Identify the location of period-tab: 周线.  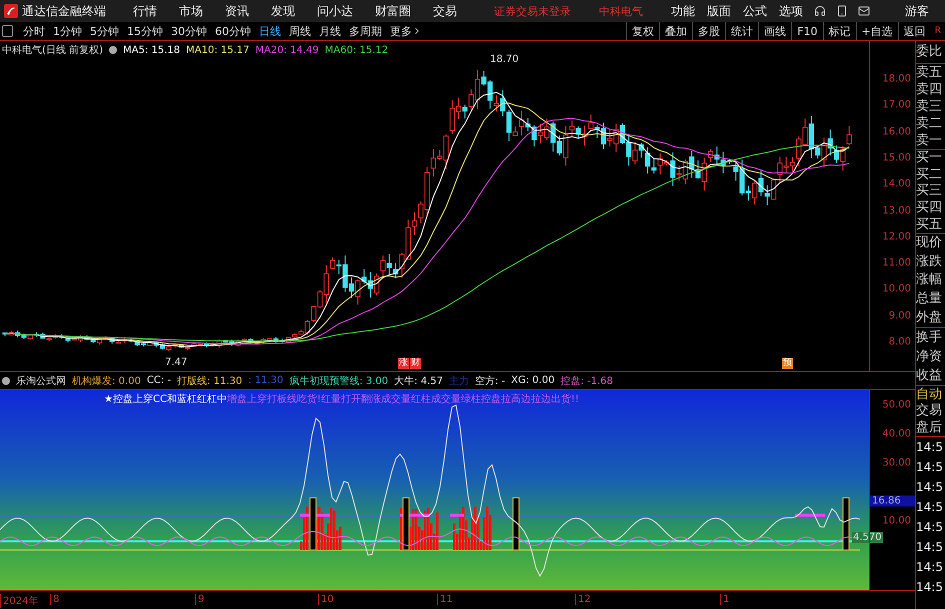
(300, 31).